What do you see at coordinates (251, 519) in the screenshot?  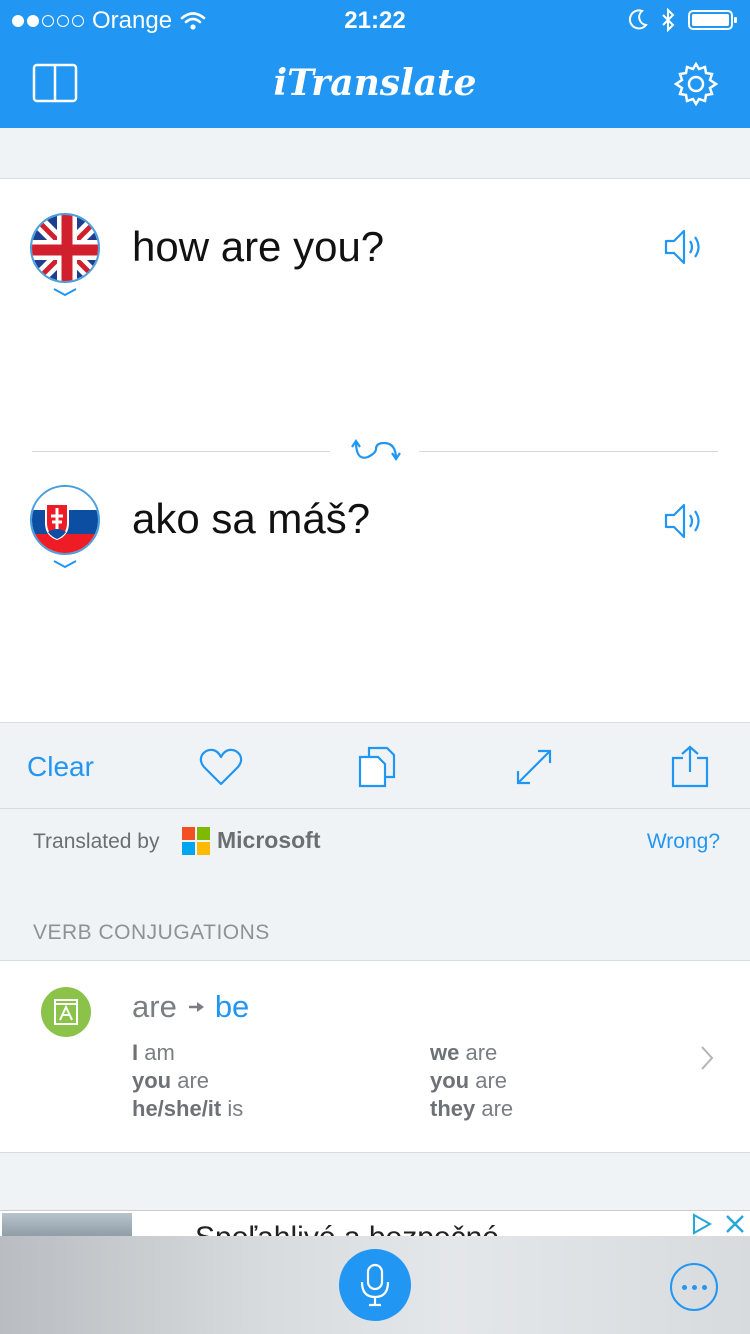 I see `target-text: ako sa máš?` at bounding box center [251, 519].